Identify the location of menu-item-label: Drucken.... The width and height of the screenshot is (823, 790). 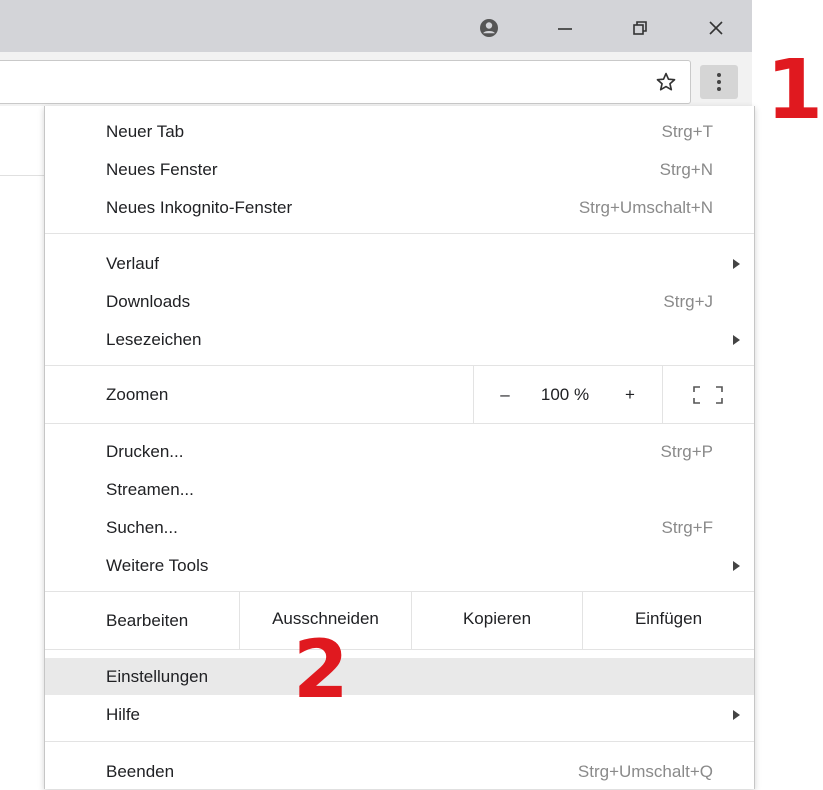
(145, 451).